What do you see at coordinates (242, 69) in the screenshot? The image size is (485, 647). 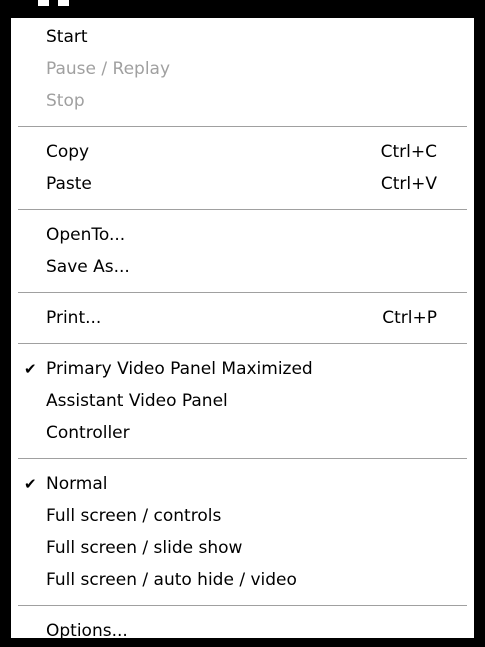 I see `menu-item-pause-replay: Pause / Replay` at bounding box center [242, 69].